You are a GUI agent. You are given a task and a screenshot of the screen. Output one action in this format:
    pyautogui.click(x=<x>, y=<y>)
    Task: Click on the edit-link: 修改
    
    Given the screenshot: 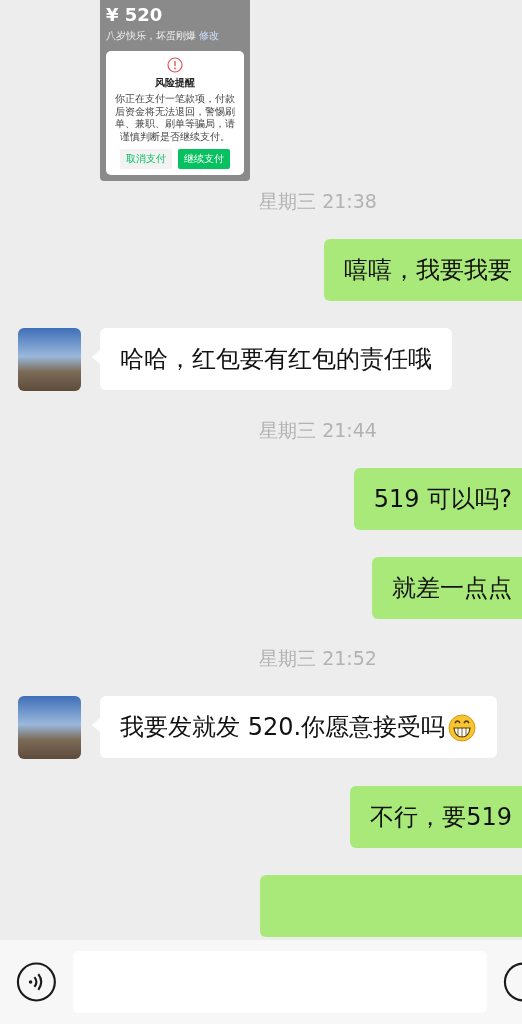 What is the action you would take?
    pyautogui.click(x=209, y=35)
    